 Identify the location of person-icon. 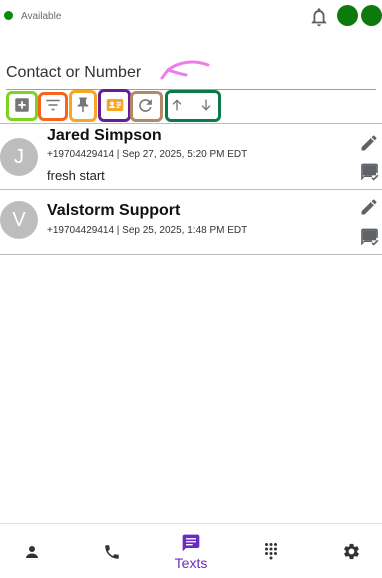
(32, 551).